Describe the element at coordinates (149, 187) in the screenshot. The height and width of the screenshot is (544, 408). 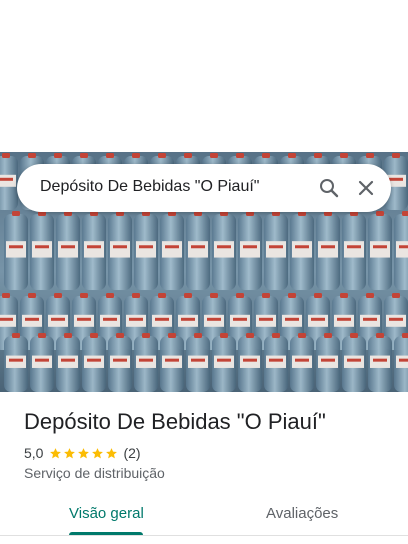
I see `search-input: Depósito De Bebidas "O Piauí"` at that location.